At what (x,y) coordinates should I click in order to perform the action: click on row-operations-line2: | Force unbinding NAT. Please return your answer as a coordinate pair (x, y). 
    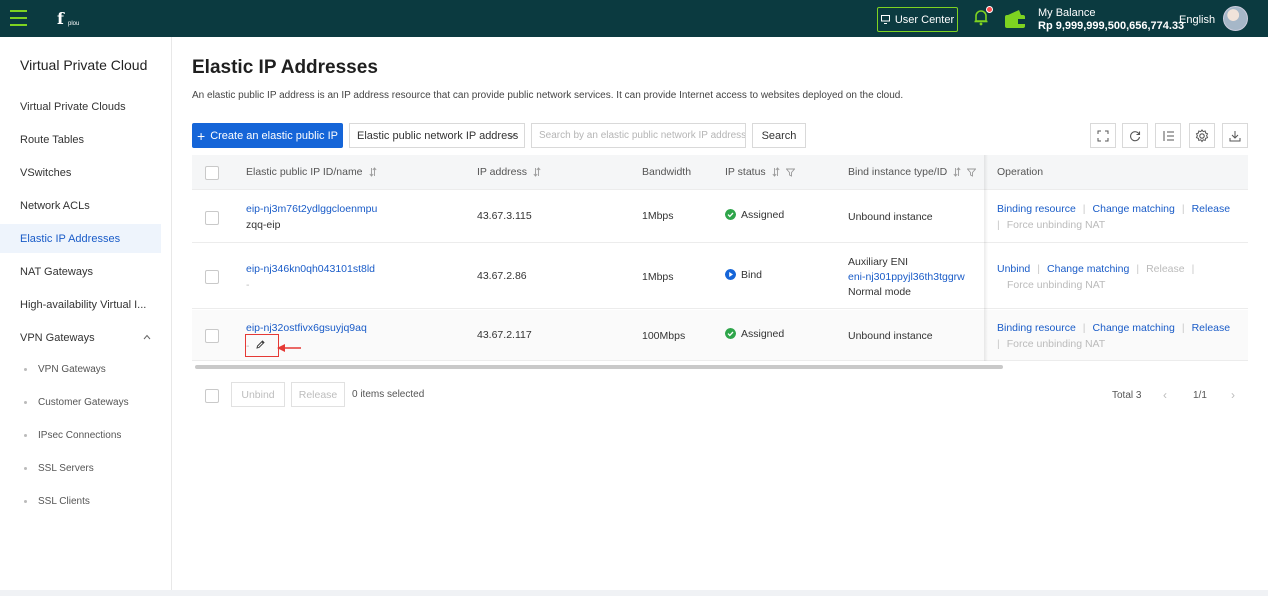
    Looking at the image, I should click on (1051, 344).